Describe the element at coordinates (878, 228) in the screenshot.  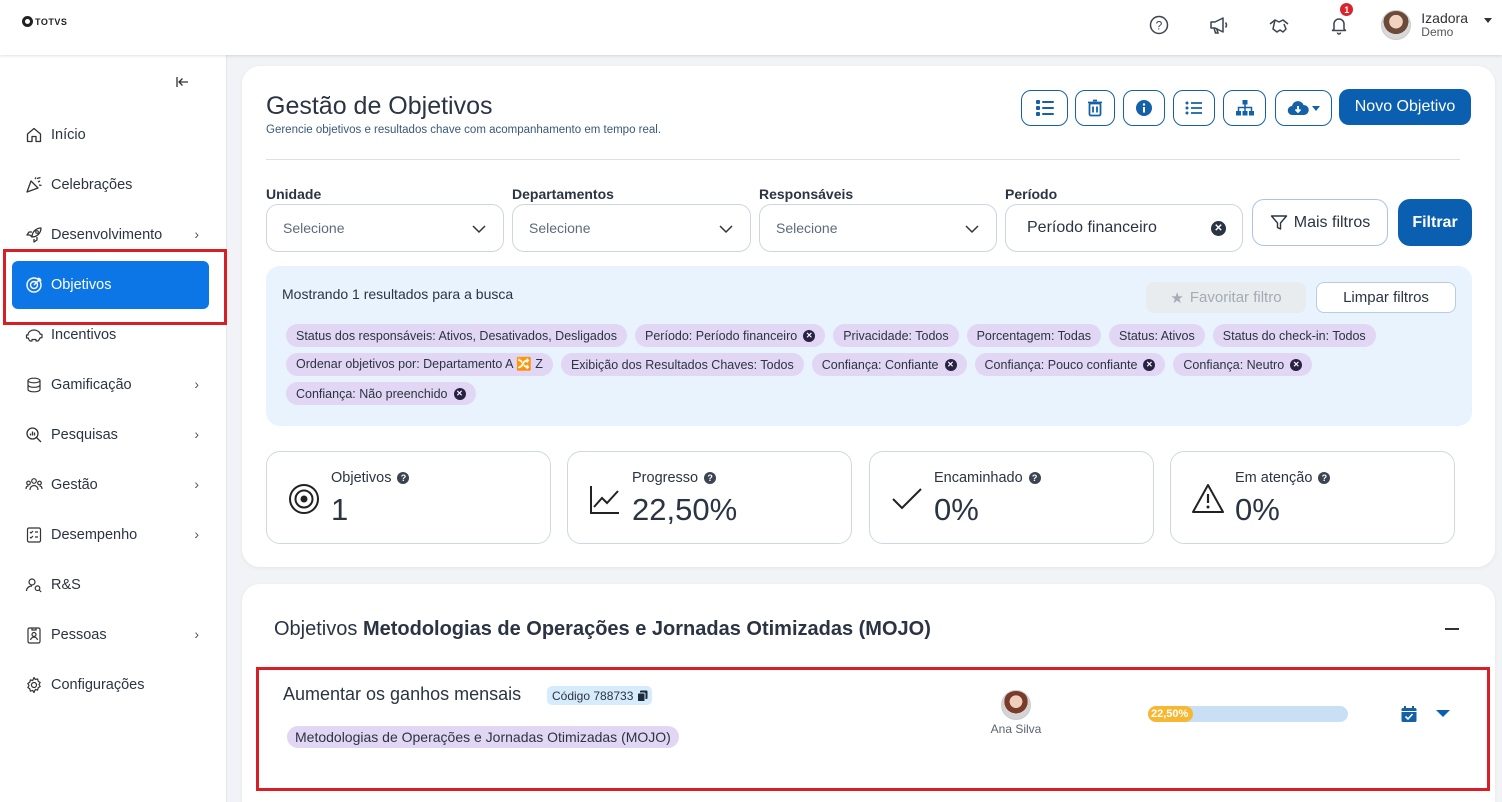
I see `responsaveis-select: Selecione` at that location.